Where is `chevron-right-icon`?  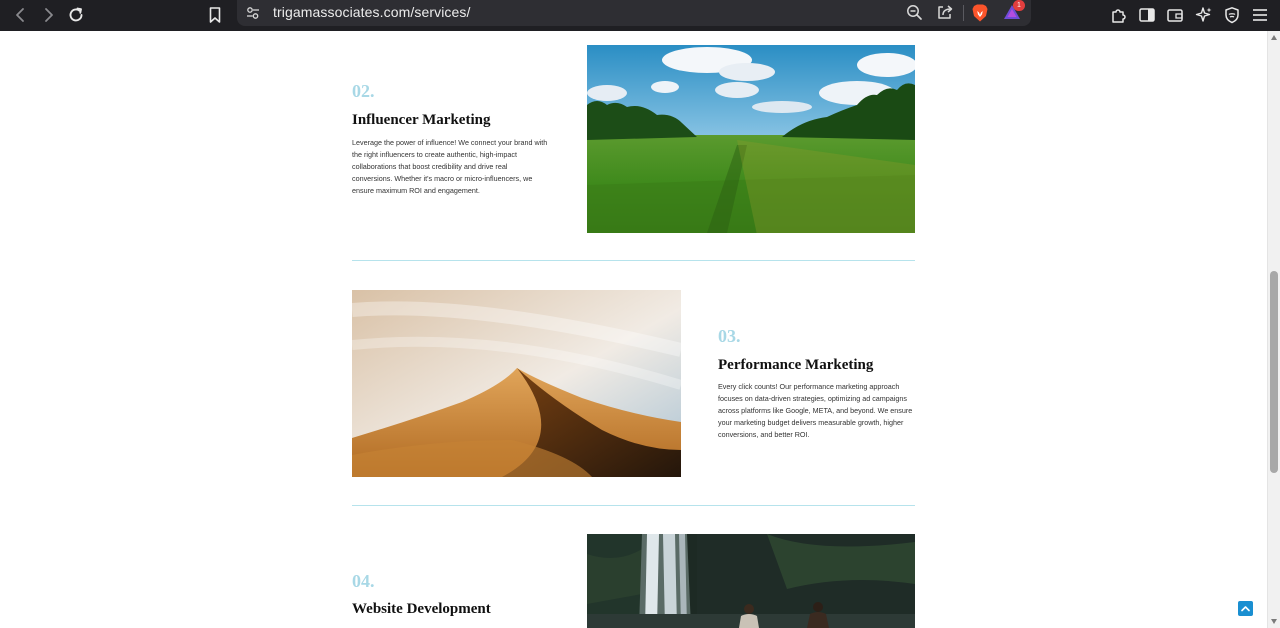 chevron-right-icon is located at coordinates (49, 15).